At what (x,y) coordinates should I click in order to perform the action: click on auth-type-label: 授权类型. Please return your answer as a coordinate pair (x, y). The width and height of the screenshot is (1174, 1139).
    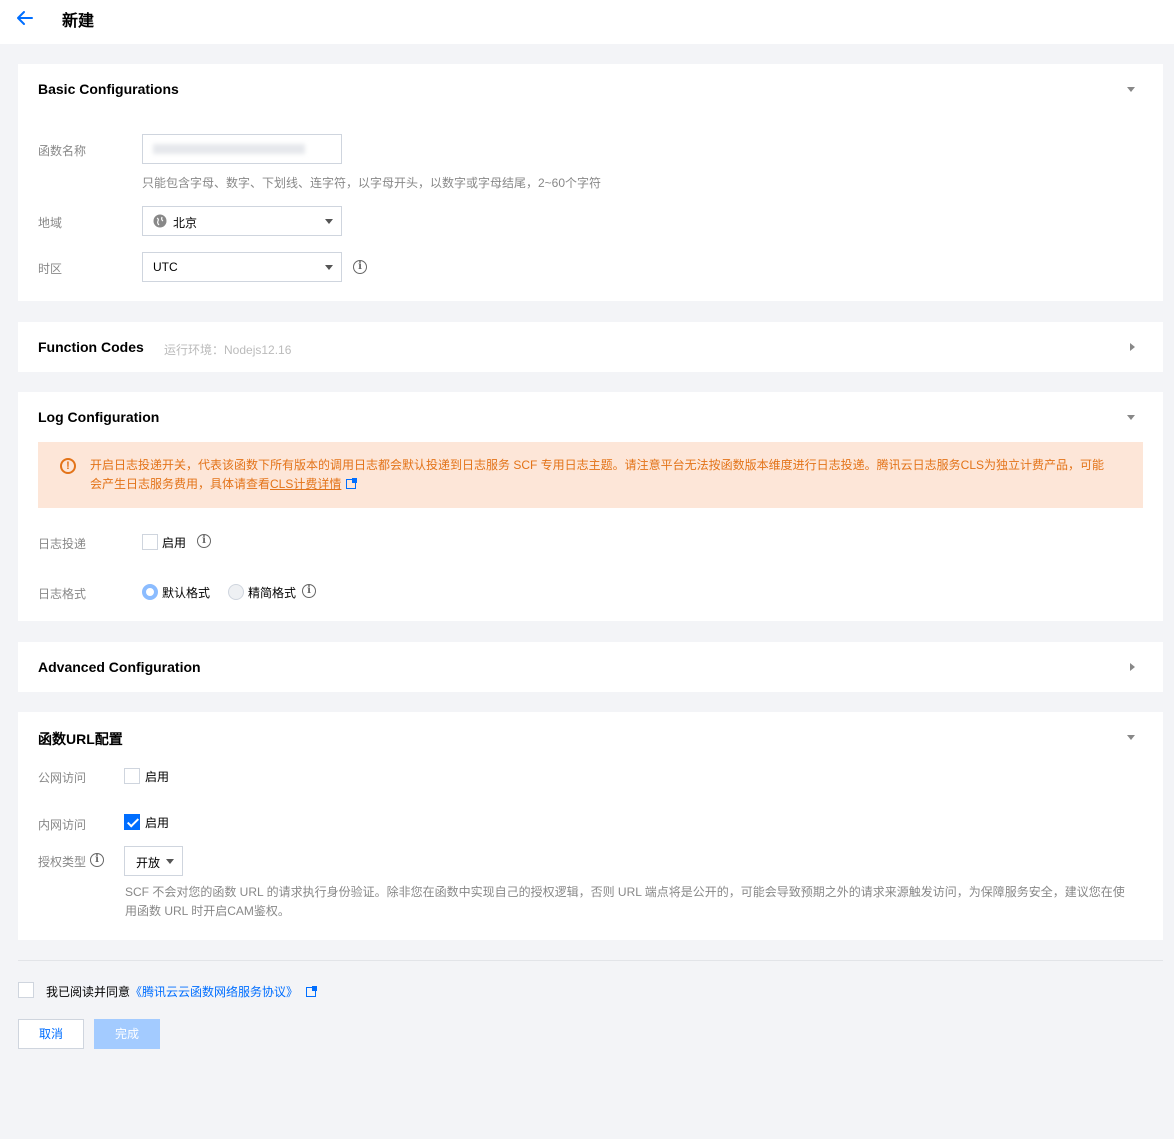
    Looking at the image, I should click on (62, 862).